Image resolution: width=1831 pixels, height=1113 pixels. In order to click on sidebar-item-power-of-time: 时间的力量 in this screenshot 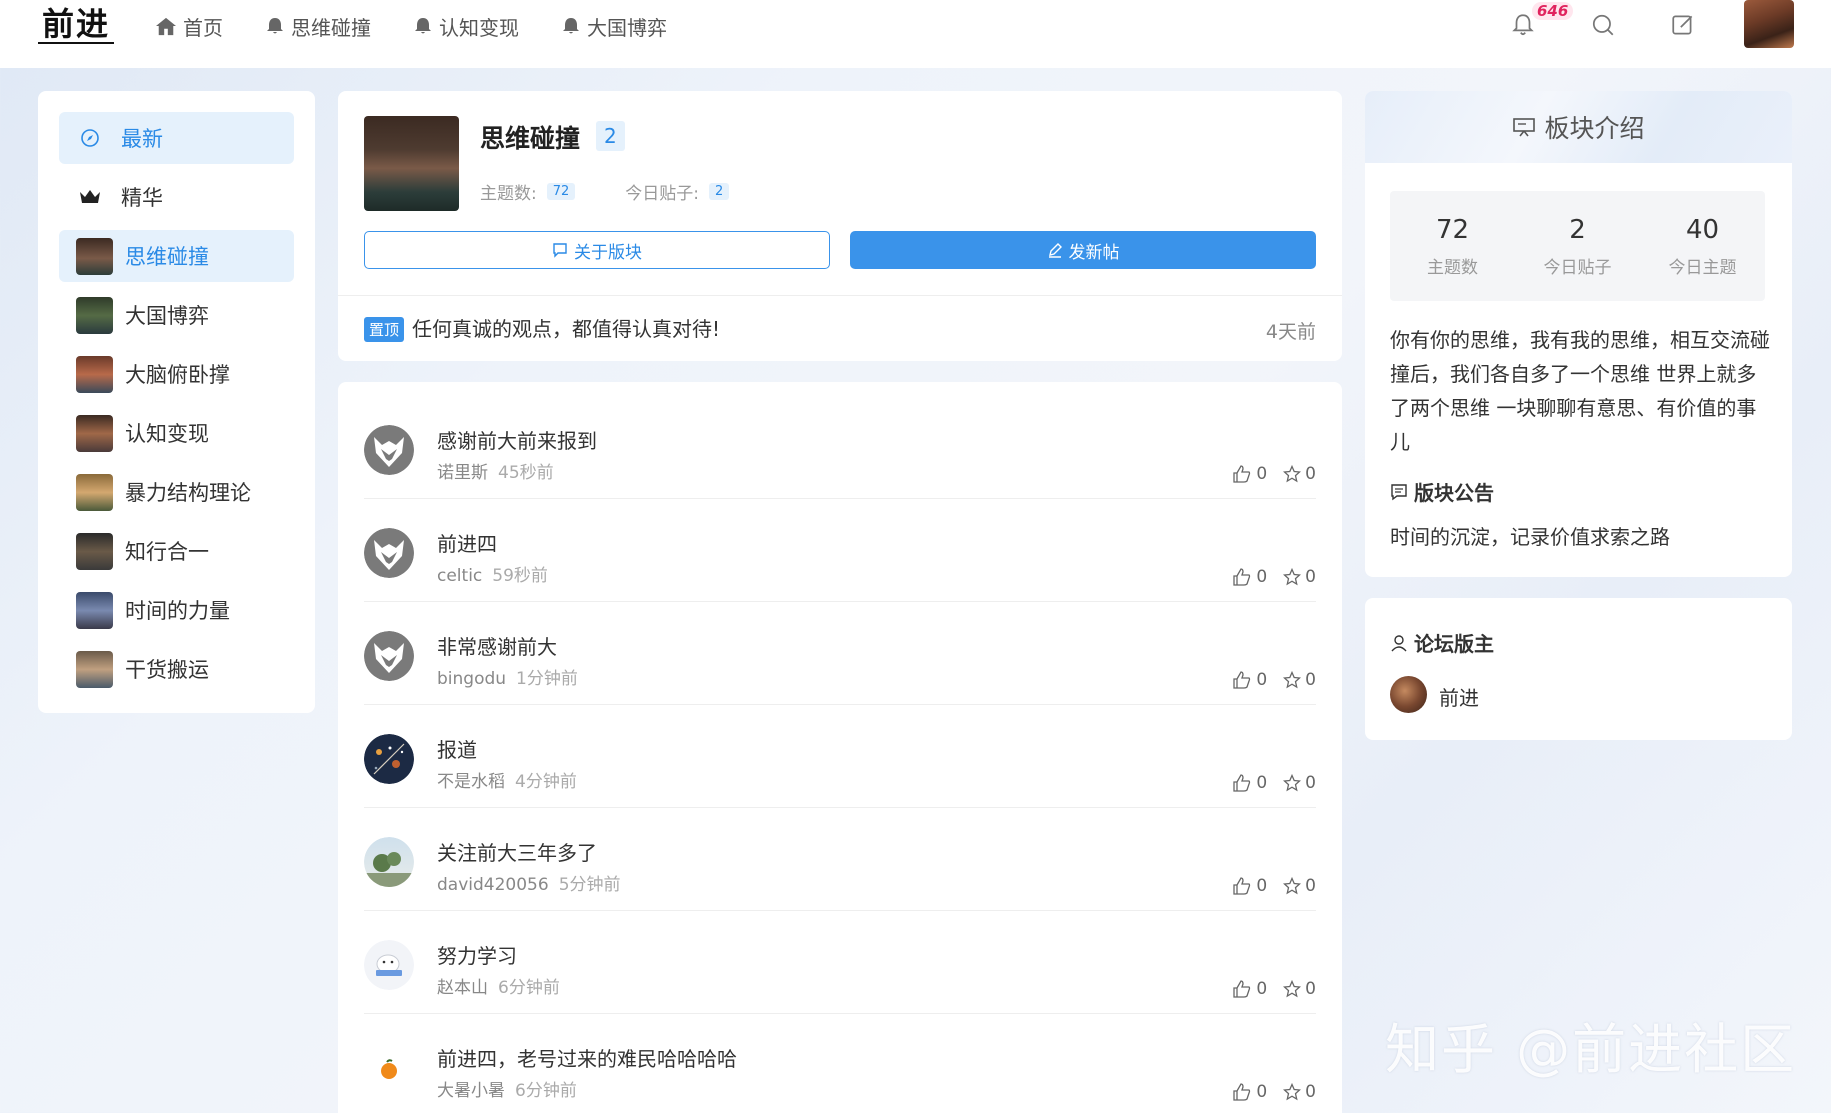, I will do `click(176, 610)`.